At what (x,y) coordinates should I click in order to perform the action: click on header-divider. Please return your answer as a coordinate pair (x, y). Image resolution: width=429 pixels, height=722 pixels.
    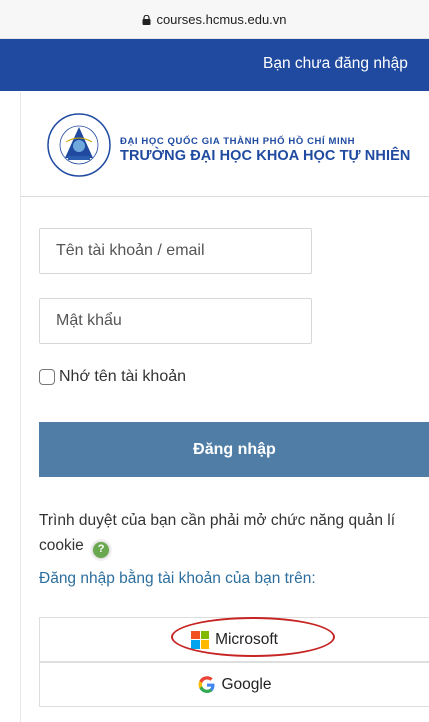
    Looking at the image, I should click on (225, 196).